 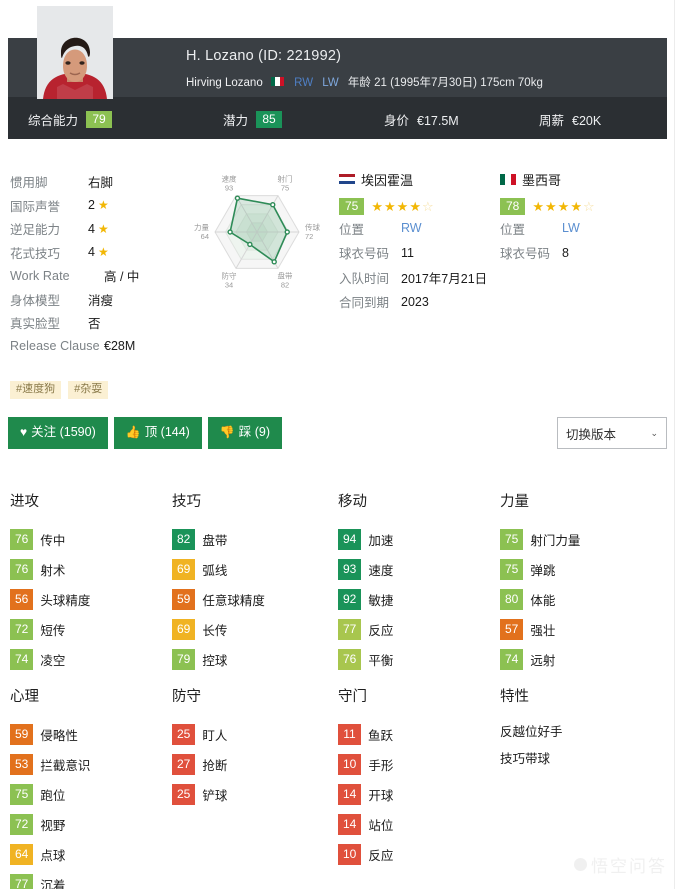 What do you see at coordinates (252, 764) in the screenshot?
I see `stat-row: 27 抢断` at bounding box center [252, 764].